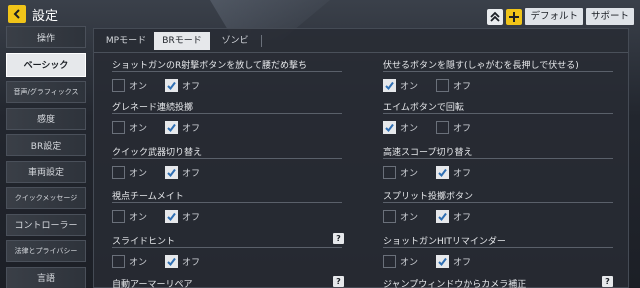 Image resolution: width=640 pixels, height=288 pixels. I want to click on setting-label: ショットガンのR射撃ボタンを放して腰だめ撃ち, so click(209, 66).